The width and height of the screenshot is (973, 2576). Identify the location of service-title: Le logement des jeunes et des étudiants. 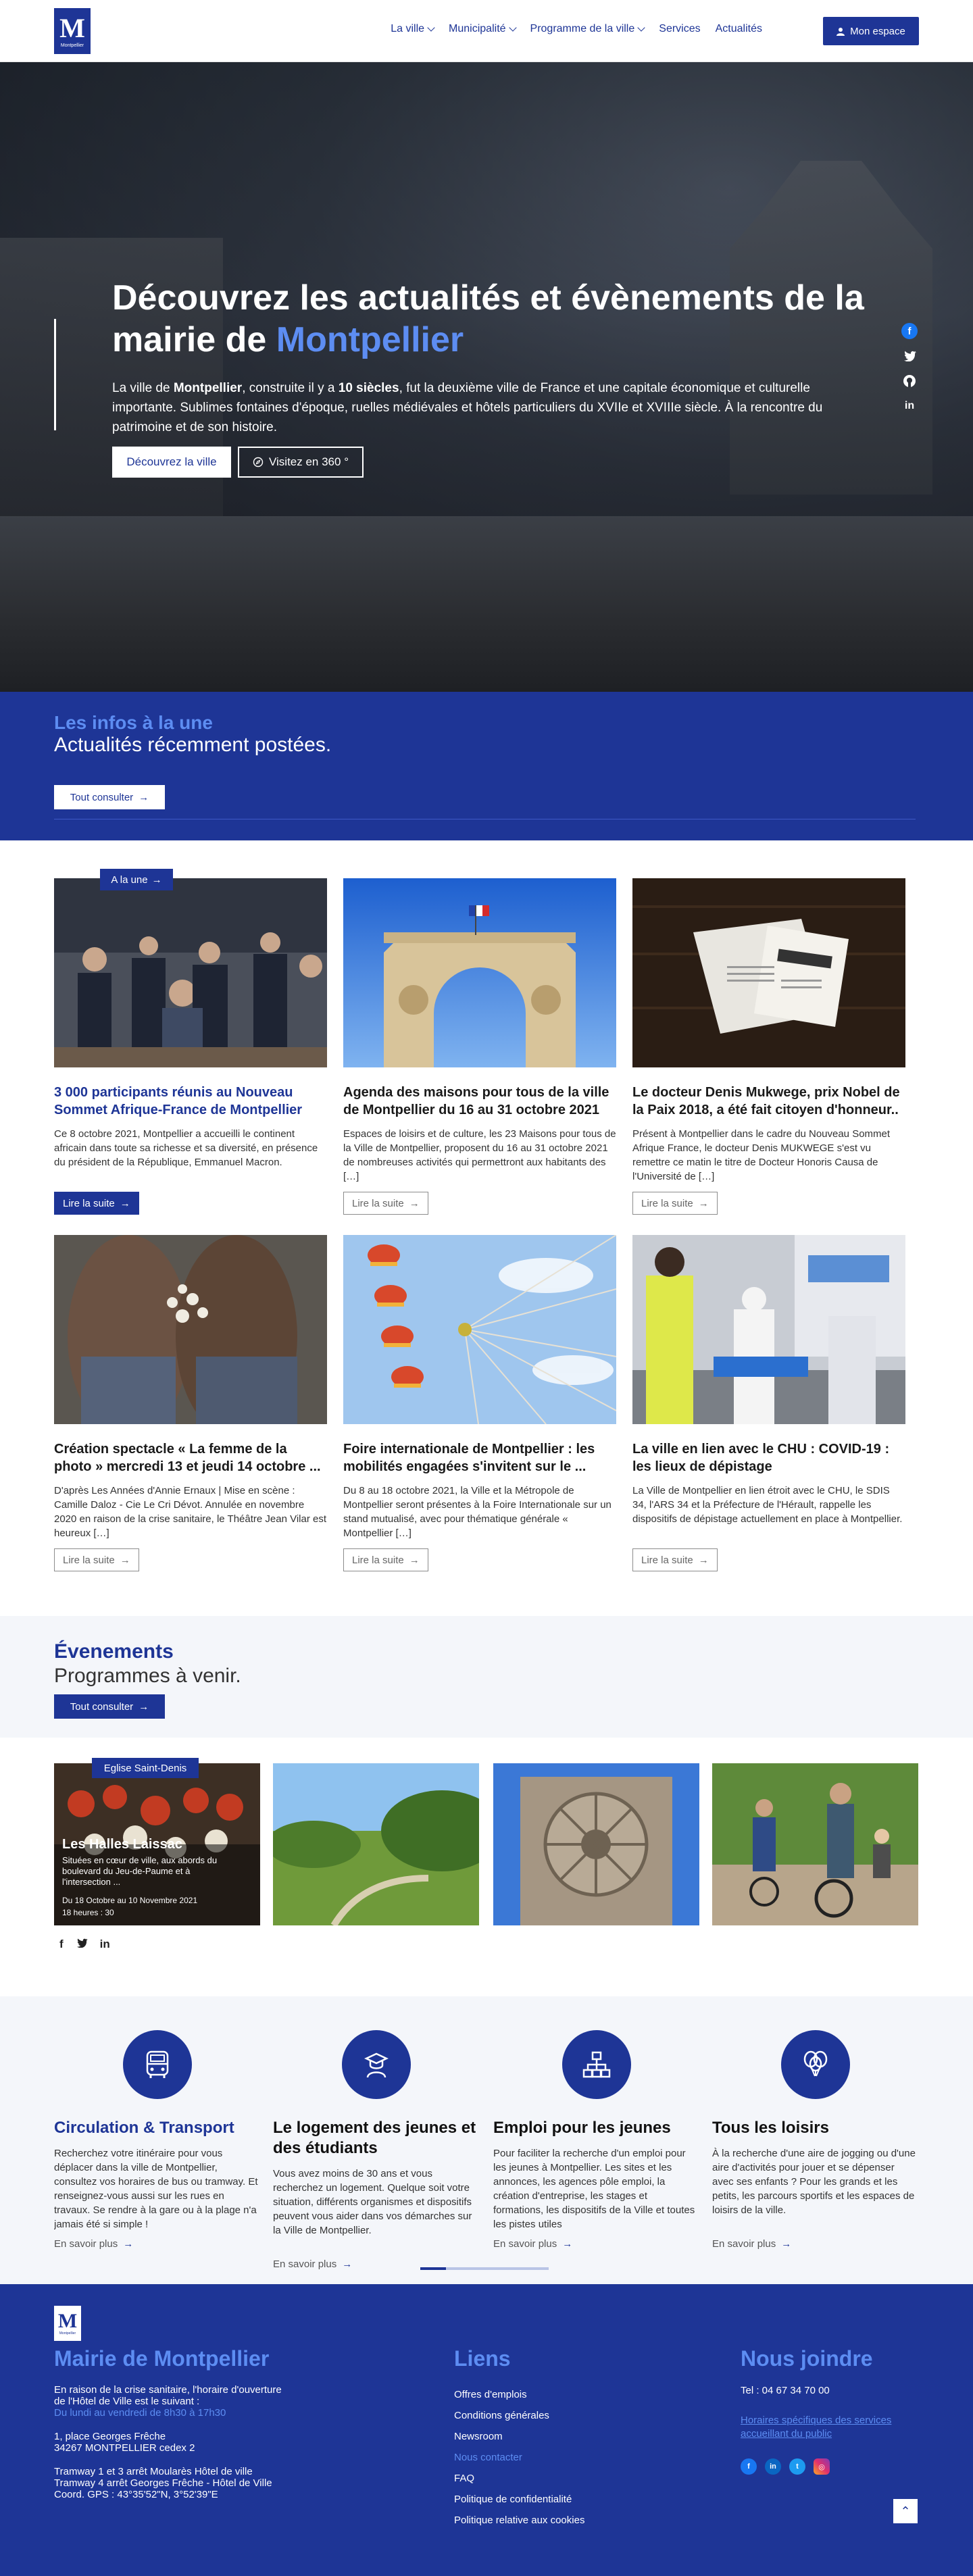
(376, 2138).